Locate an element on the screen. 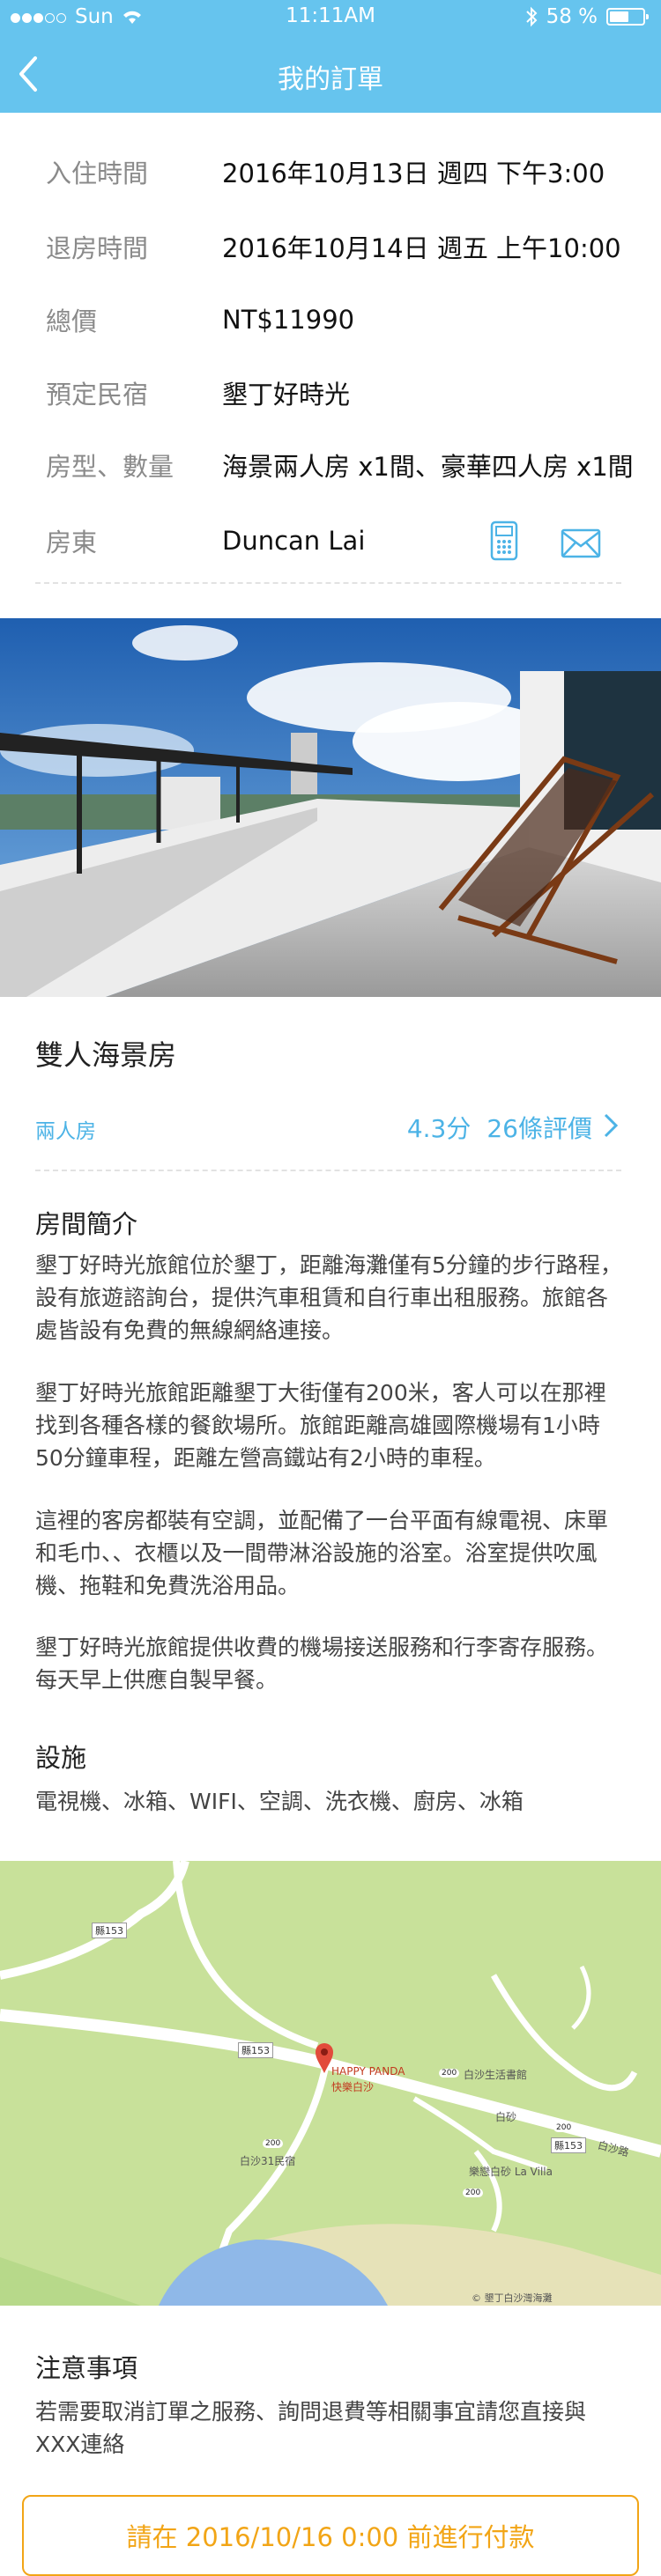 The height and width of the screenshot is (2576, 661). rating-link: 4.3分 26條評價 is located at coordinates (499, 1127).